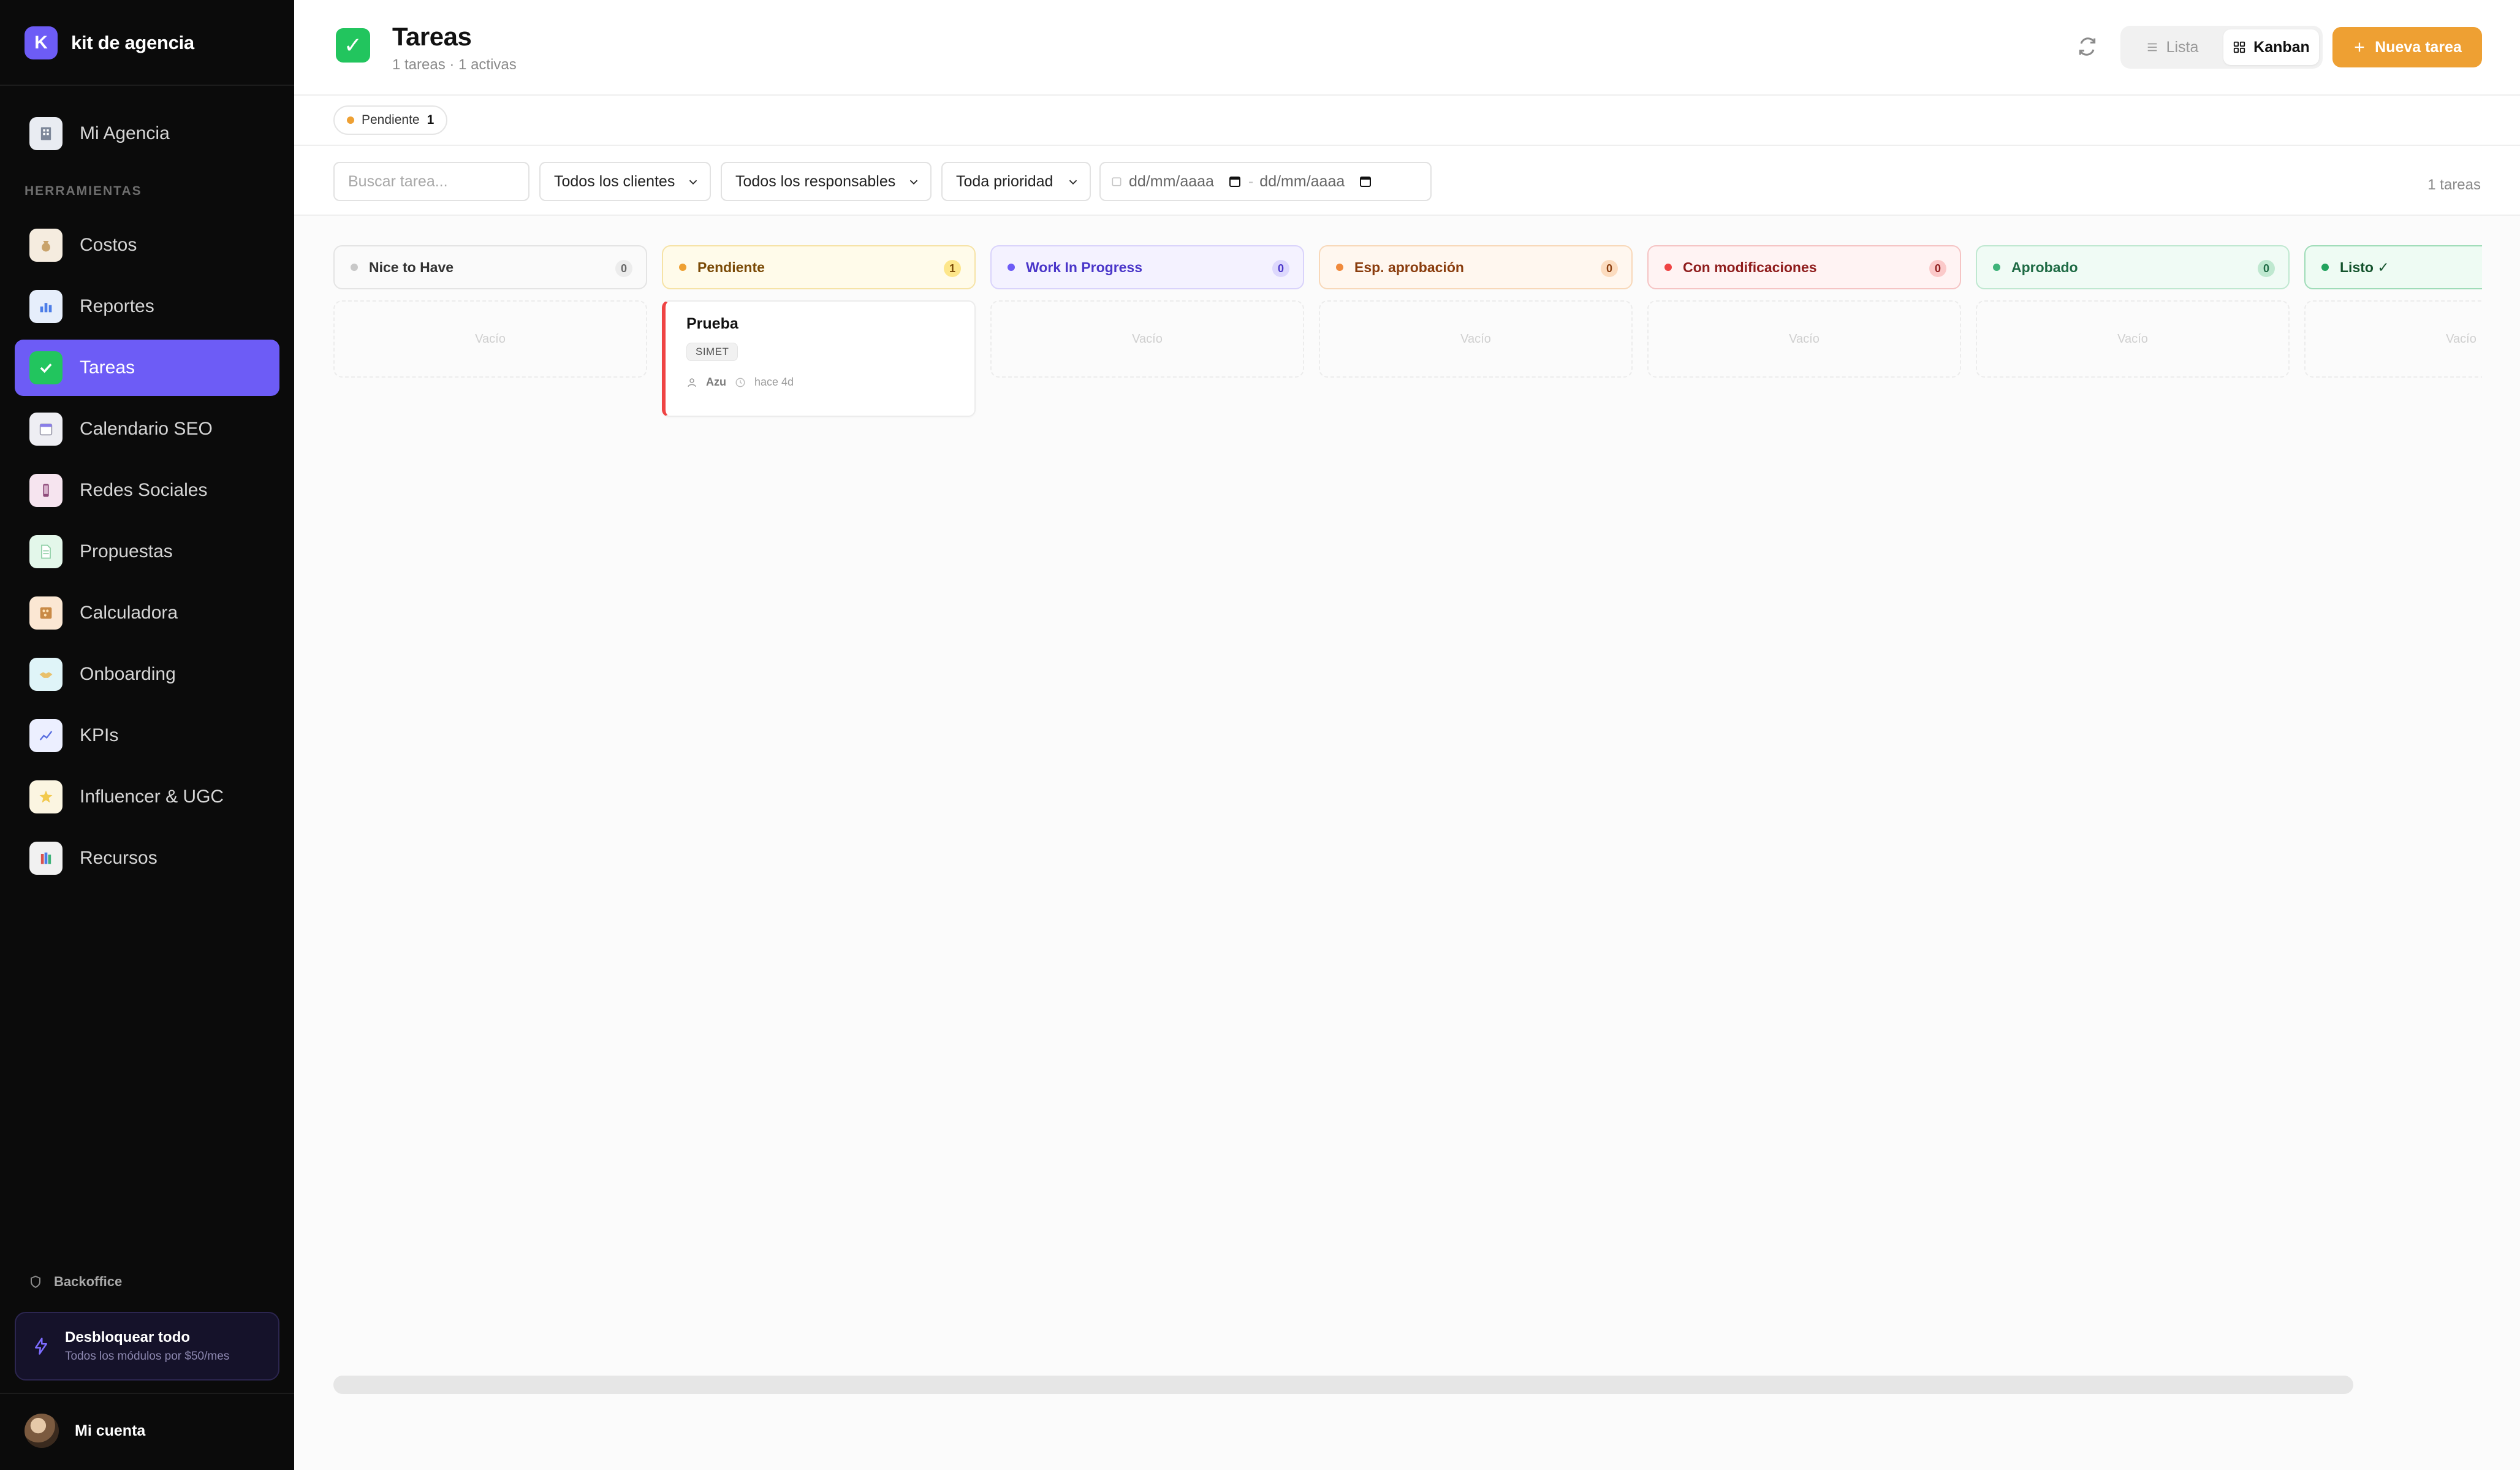 The width and height of the screenshot is (2520, 1470). I want to click on client-select-value: Todos los clientes, so click(614, 181).